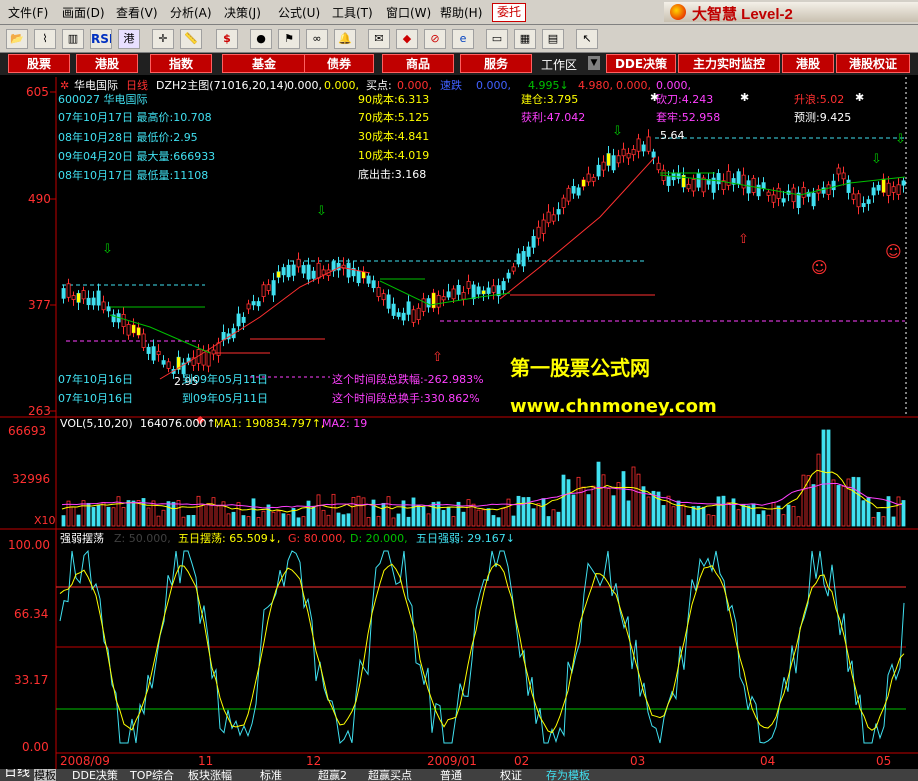 This screenshot has width=918, height=781. What do you see at coordinates (345, 39) in the screenshot?
I see `alert-icon: 🔔` at bounding box center [345, 39].